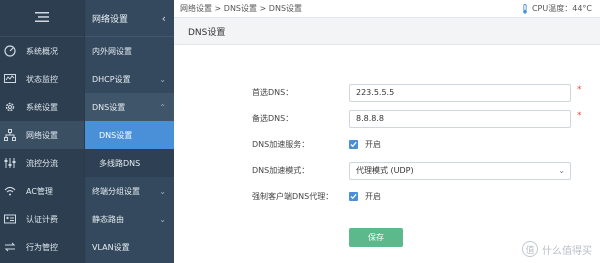 The height and width of the screenshot is (263, 600). I want to click on sidebar-header, so click(42, 18).